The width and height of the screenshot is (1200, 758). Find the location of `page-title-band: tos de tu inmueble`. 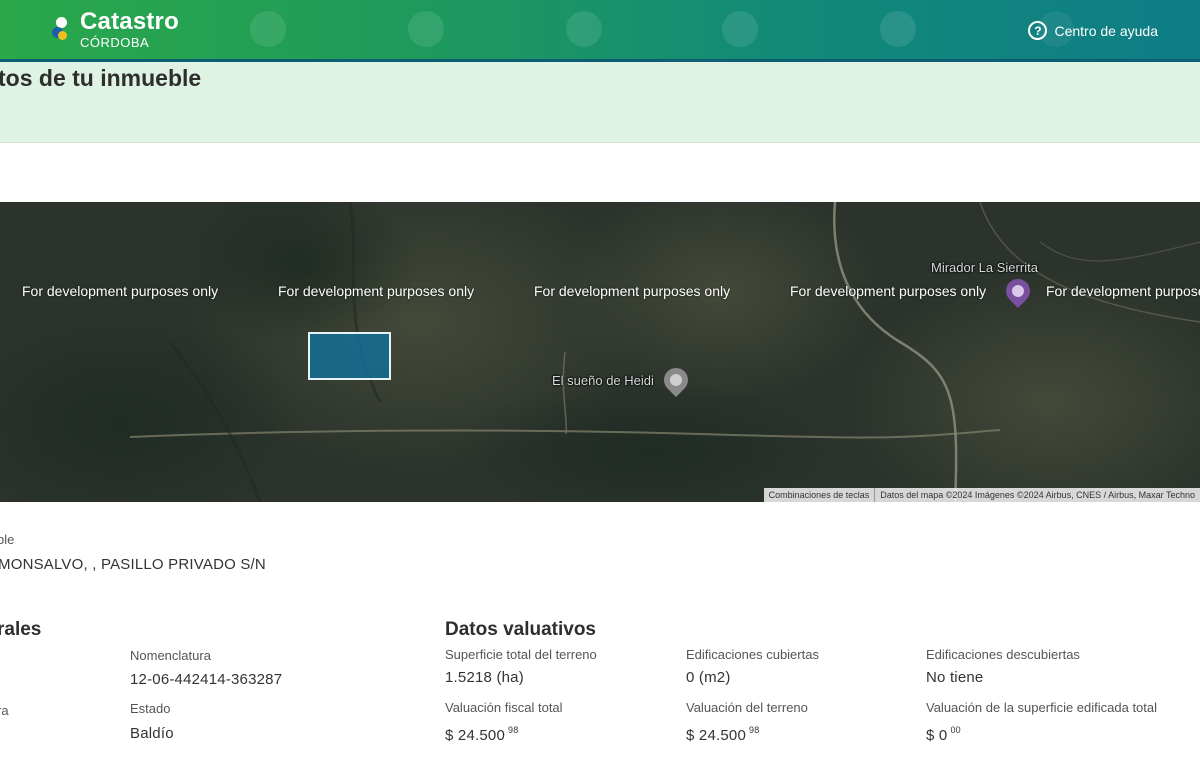

page-title-band: tos de tu inmueble is located at coordinates (600, 102).